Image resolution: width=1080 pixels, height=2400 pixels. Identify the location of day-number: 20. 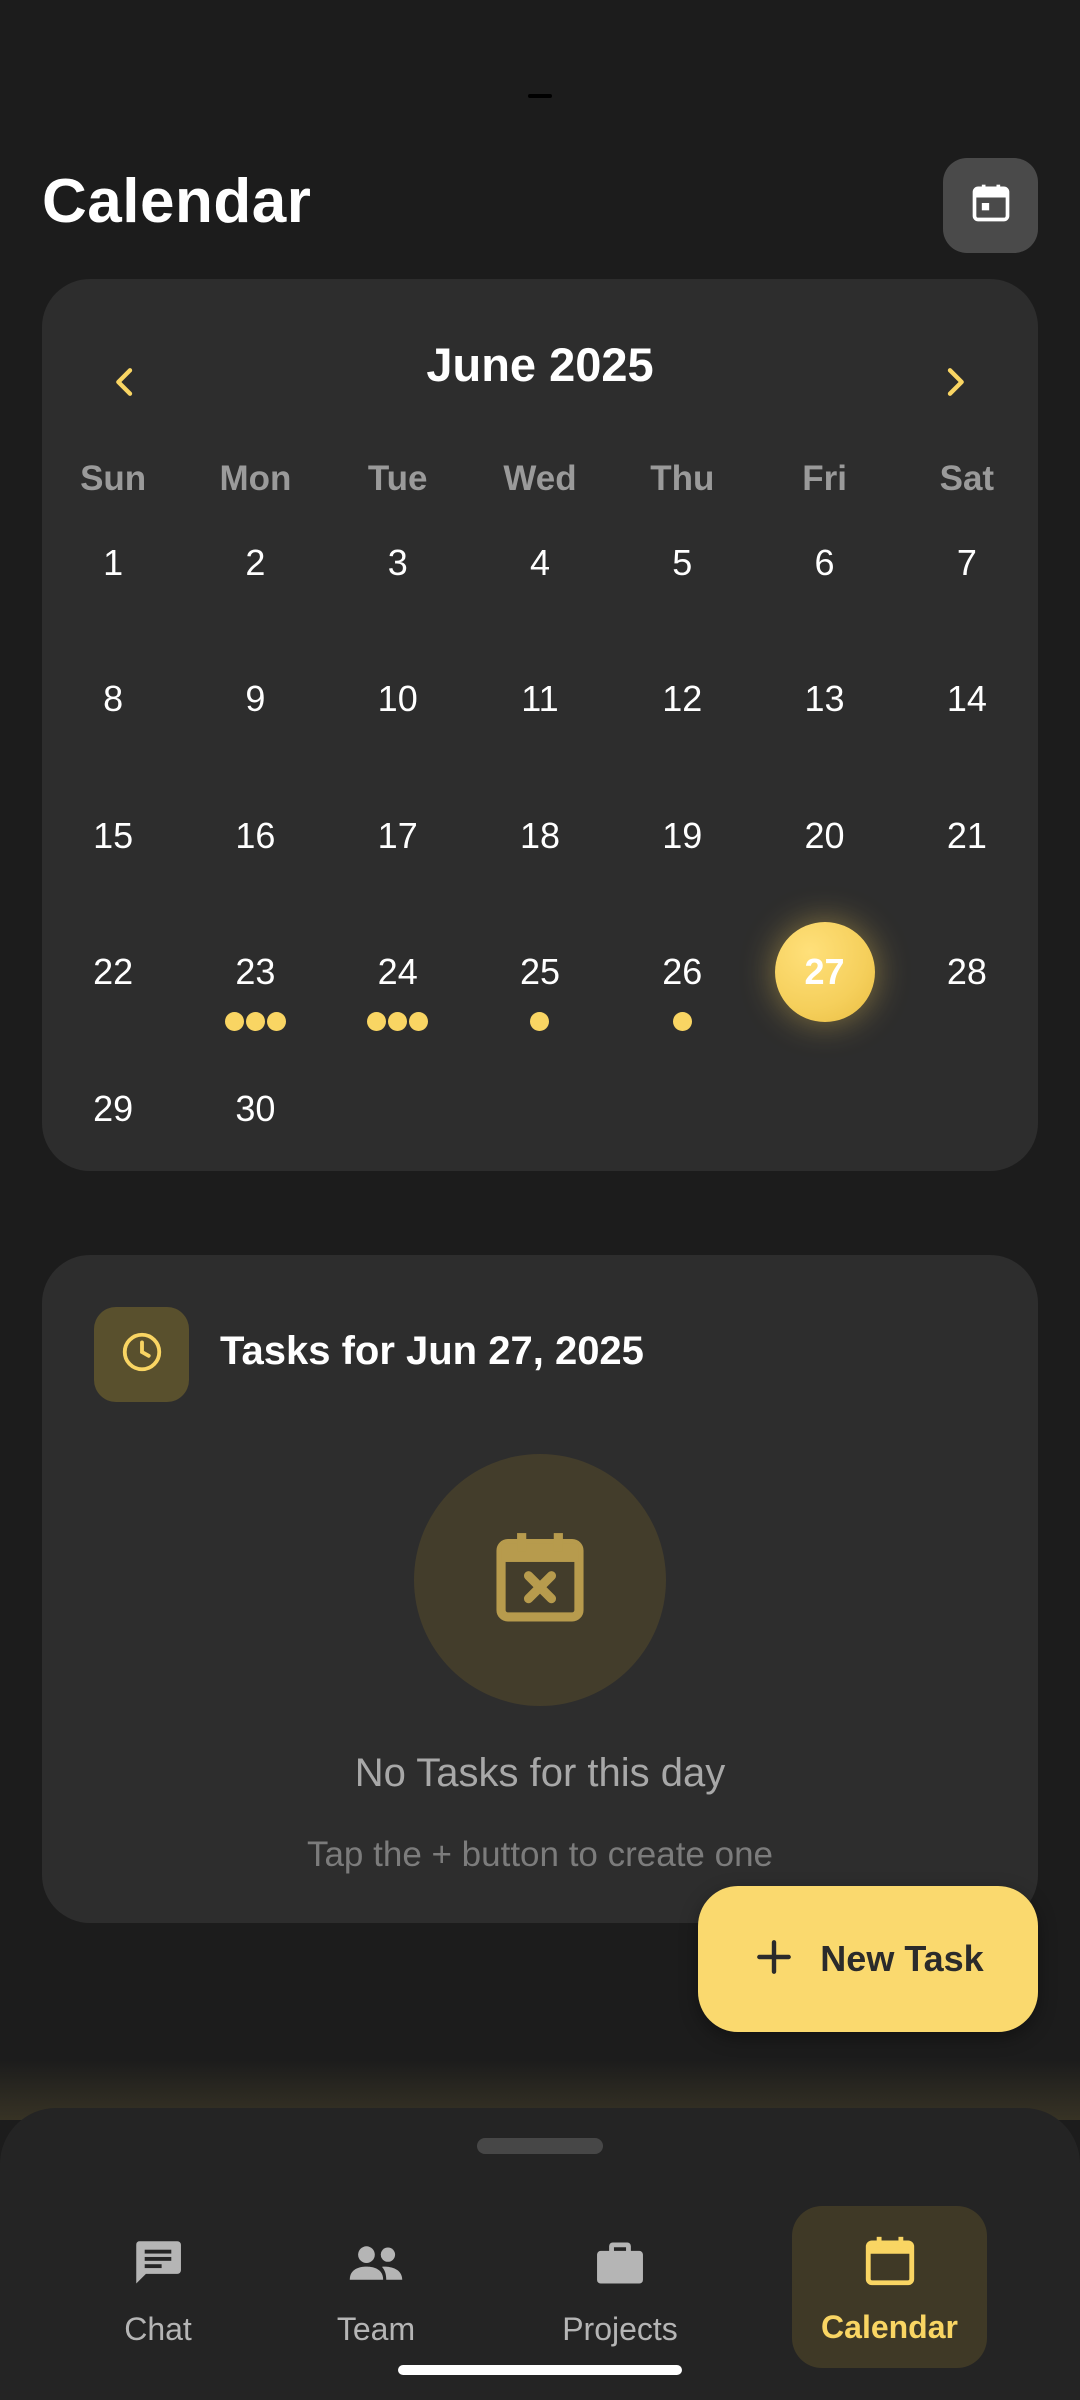
(824, 835).